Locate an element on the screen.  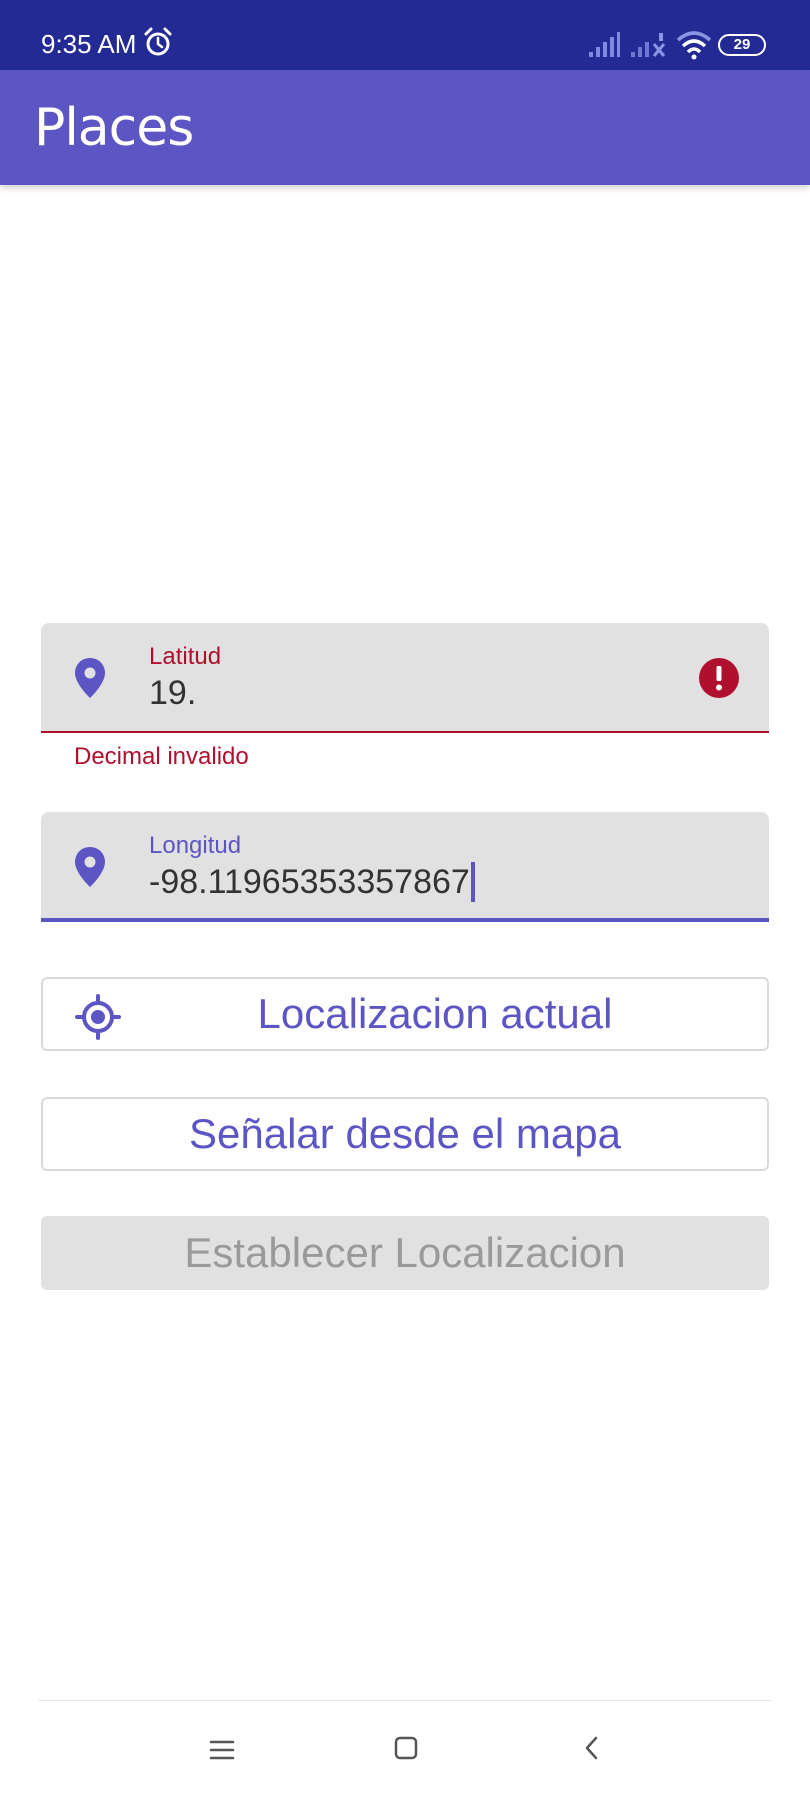
longitude-label: Longitud is located at coordinates (195, 845).